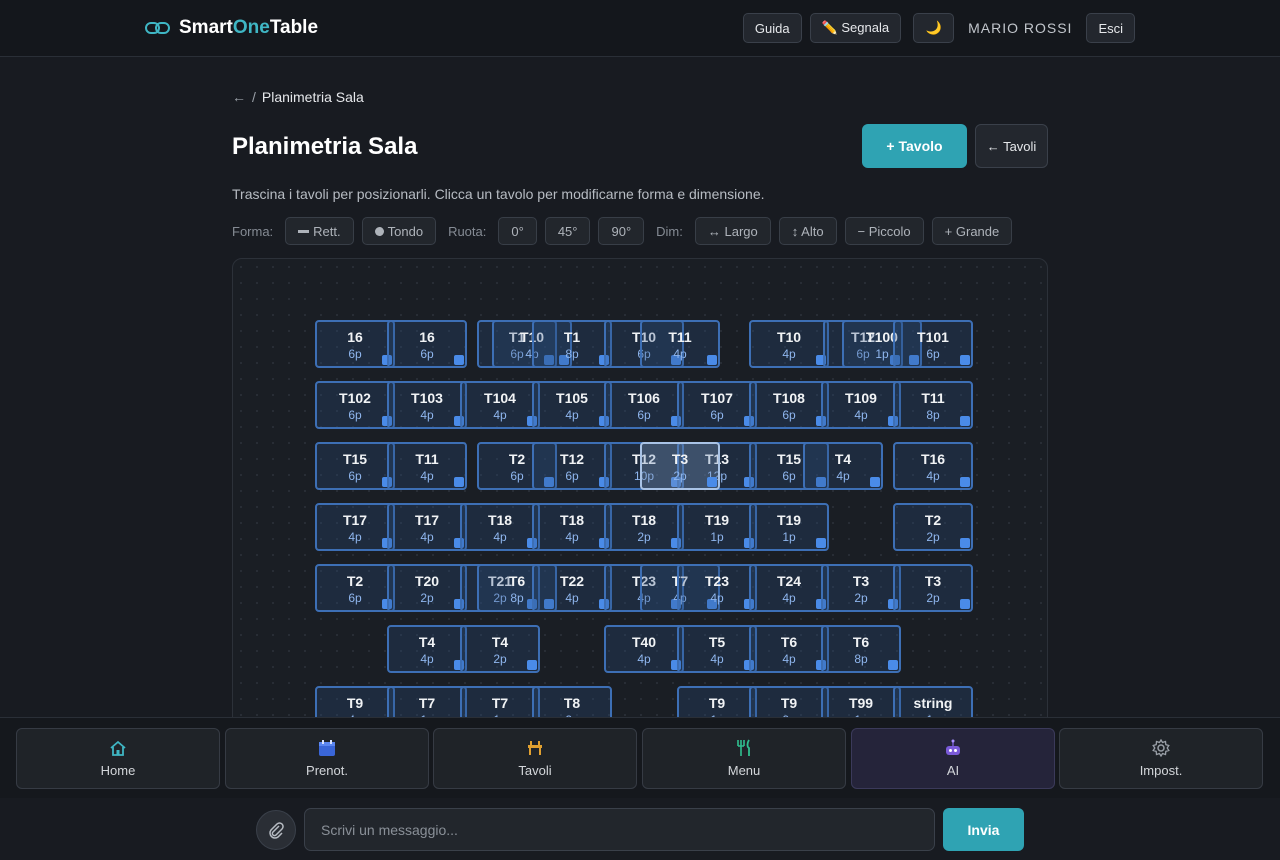 The height and width of the screenshot is (860, 1280). What do you see at coordinates (933, 466) in the screenshot?
I see `table-tile: T16 4p` at bounding box center [933, 466].